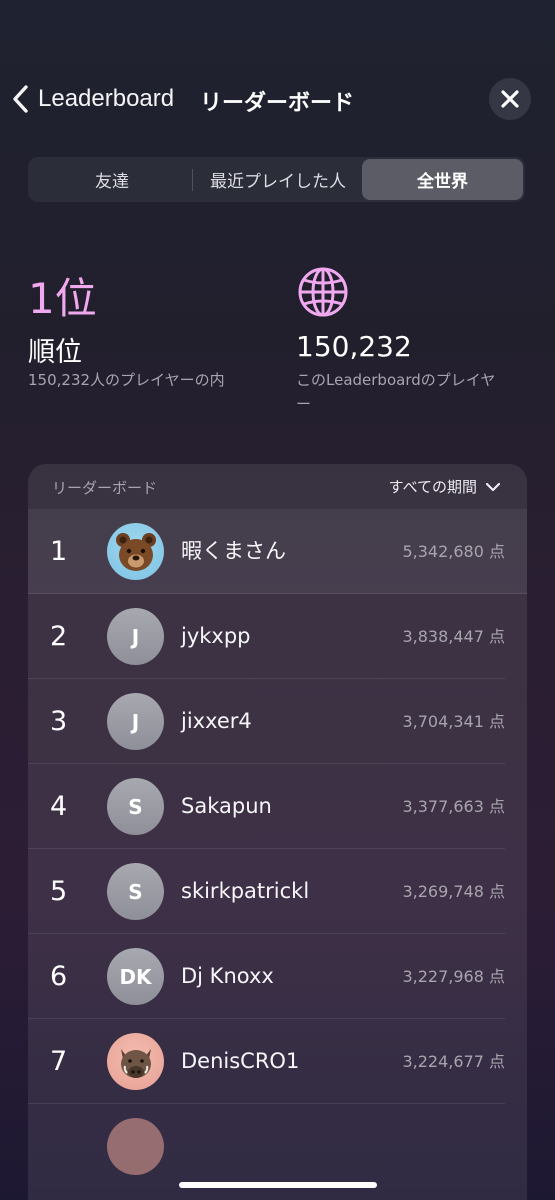 The image size is (555, 1200). I want to click on bear-avatar, so click(135, 551).